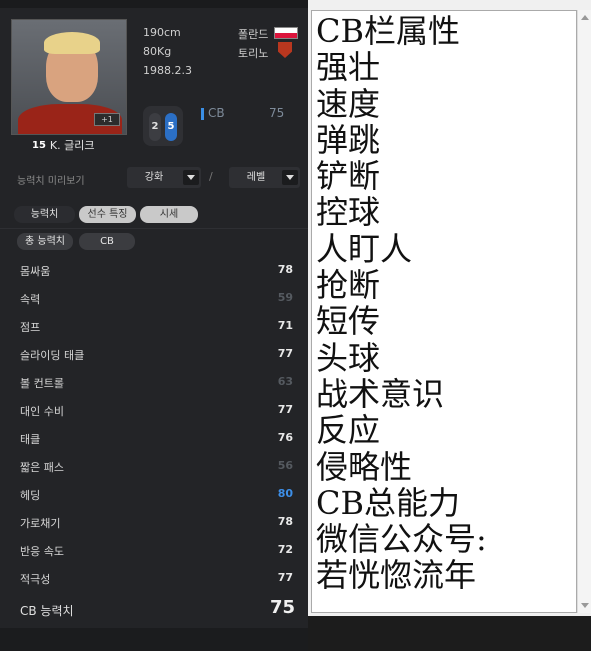  What do you see at coordinates (30, 299) in the screenshot?
I see `stat-name: 속력` at bounding box center [30, 299].